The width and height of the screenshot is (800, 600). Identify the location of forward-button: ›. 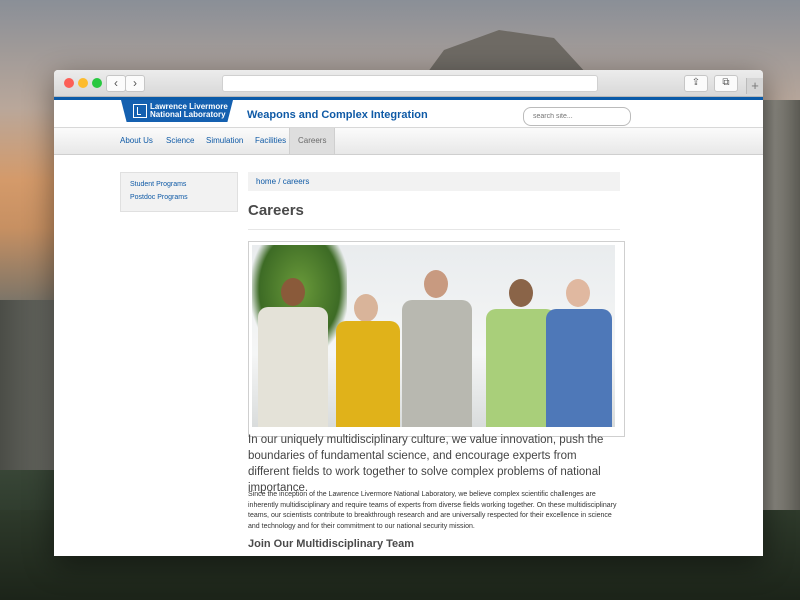
(135, 83).